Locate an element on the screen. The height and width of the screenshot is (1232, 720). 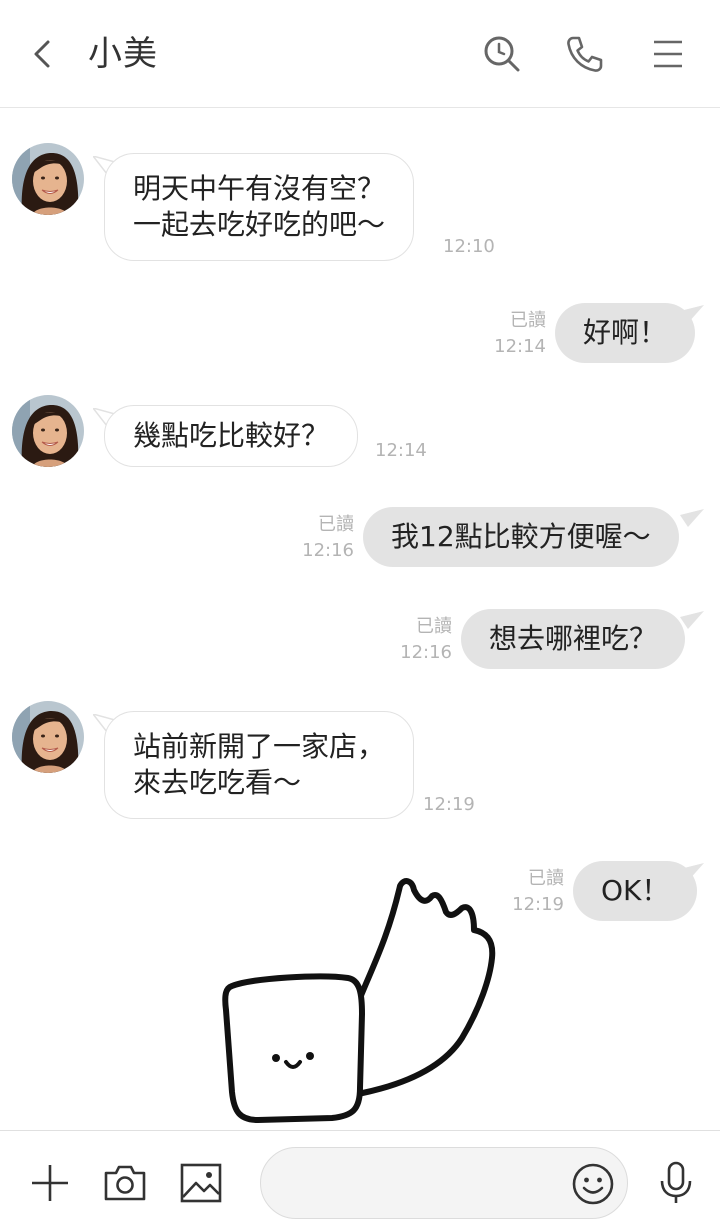
incoming-message: 幾點吃比較好？ is located at coordinates (231, 436).